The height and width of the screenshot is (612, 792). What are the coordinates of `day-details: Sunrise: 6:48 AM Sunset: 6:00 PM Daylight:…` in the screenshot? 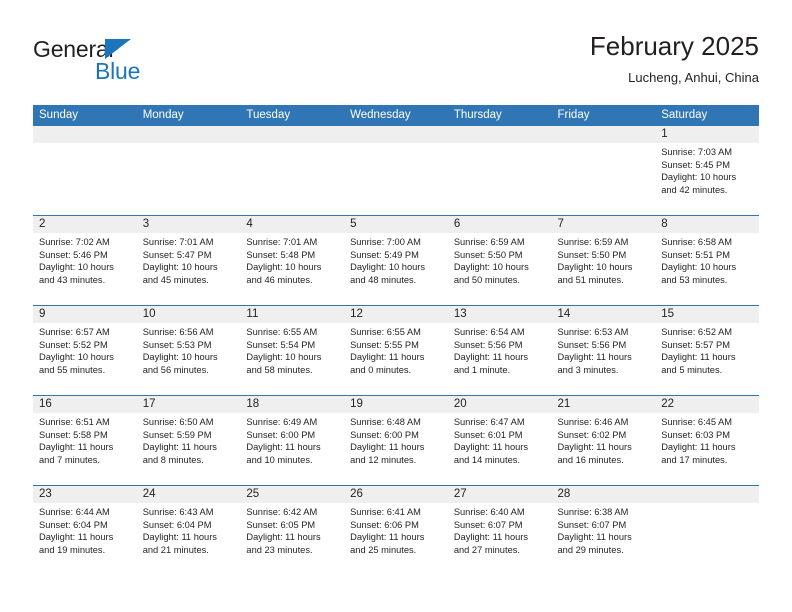 It's located at (396, 439).